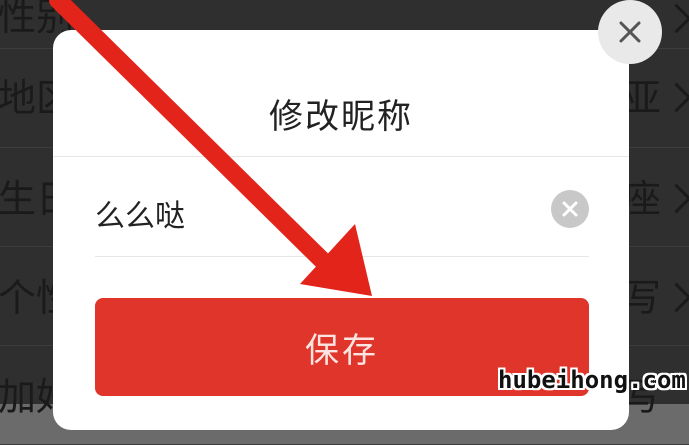  I want to click on input-underline, so click(342, 256).